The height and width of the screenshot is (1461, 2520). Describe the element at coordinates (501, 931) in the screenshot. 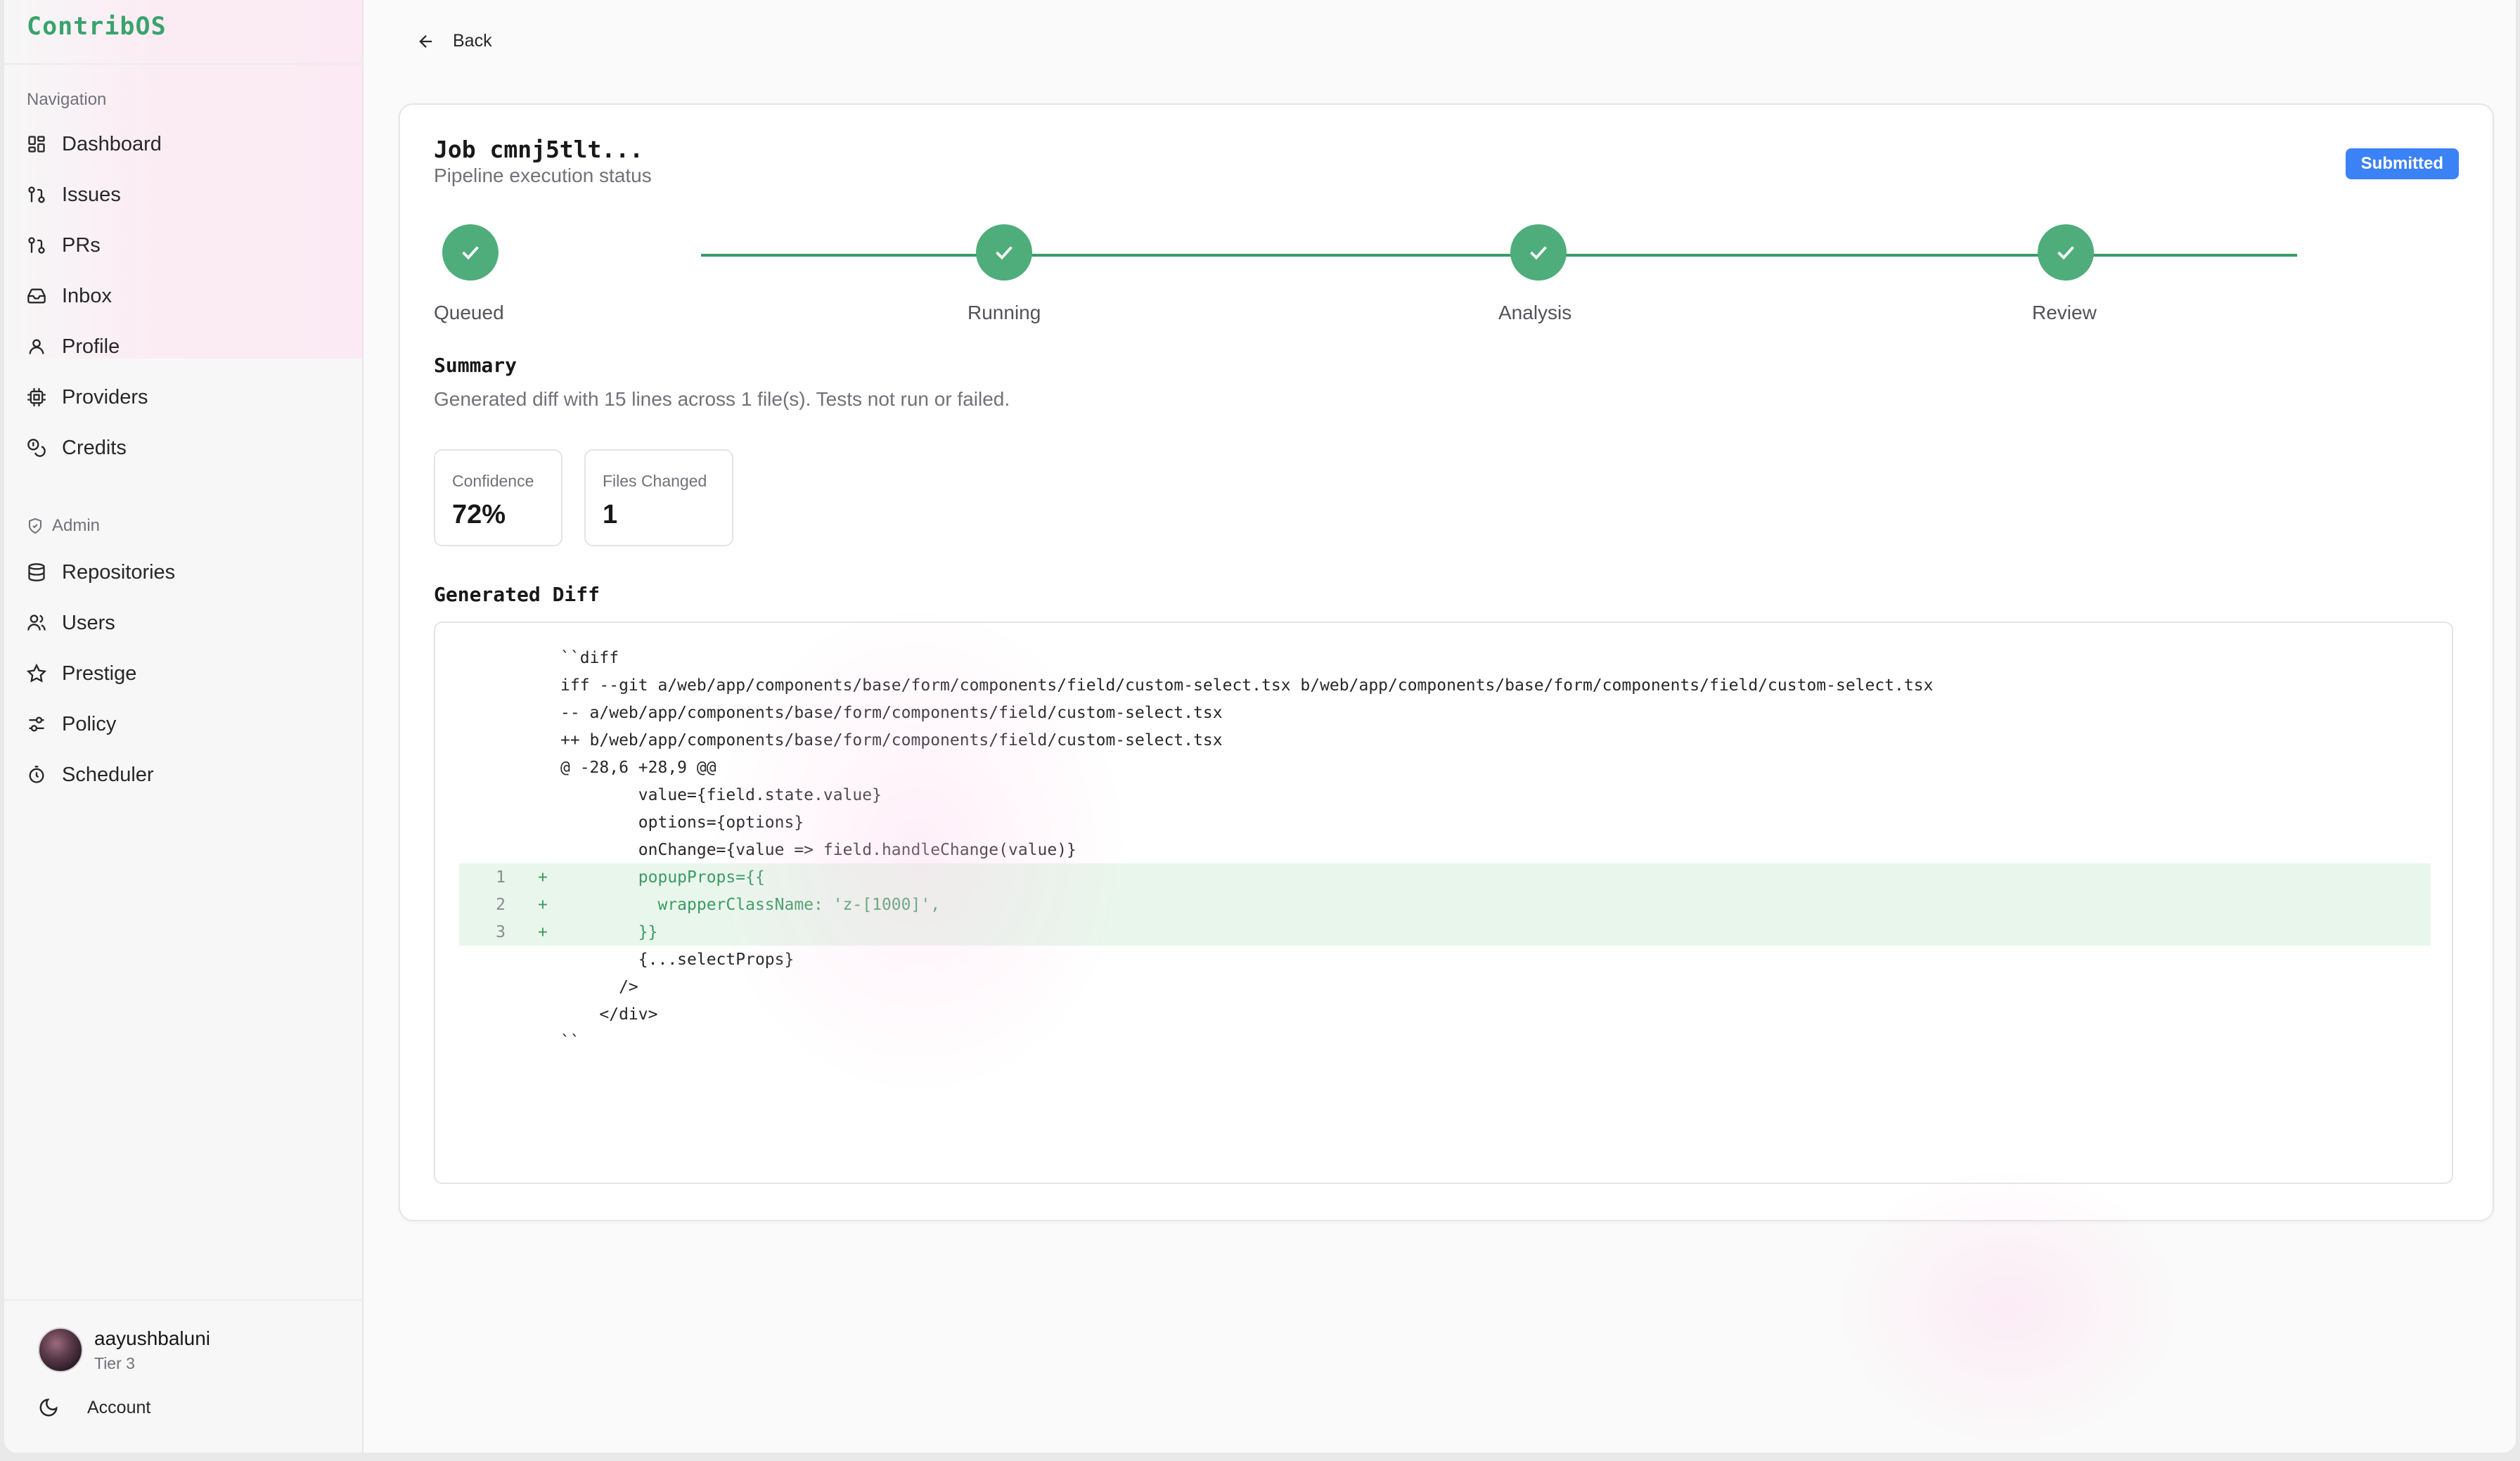

I see `diff-line-number: 3` at that location.